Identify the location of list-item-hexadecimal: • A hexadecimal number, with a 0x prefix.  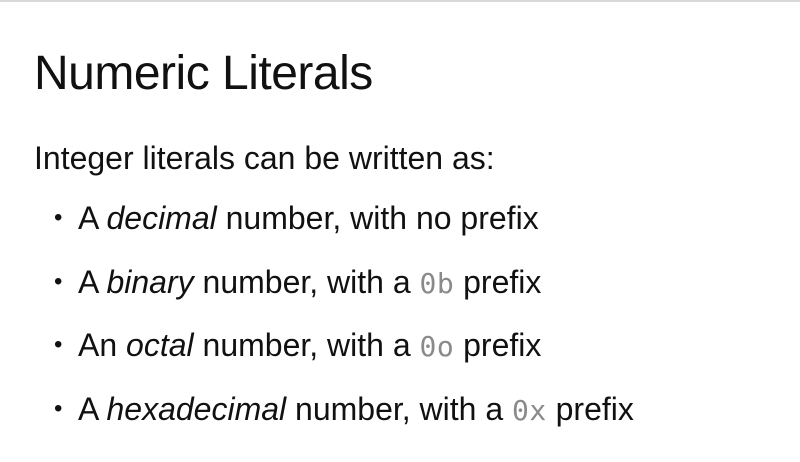
(344, 409).